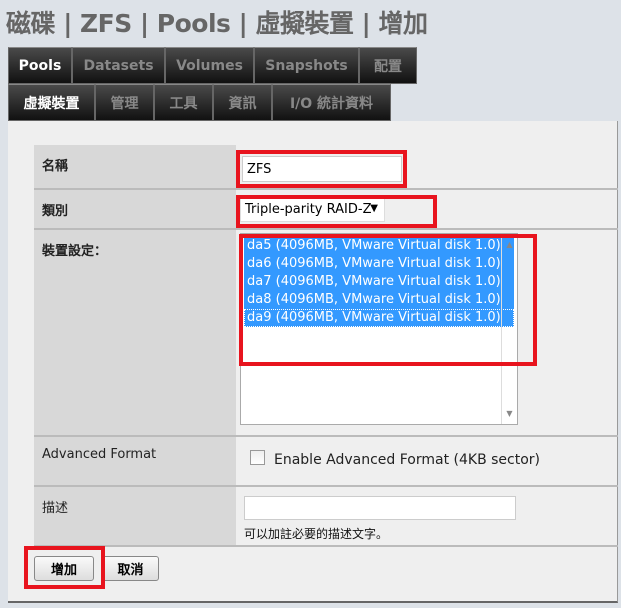 The height and width of the screenshot is (608, 621). I want to click on type-label: 類別, so click(135, 209).